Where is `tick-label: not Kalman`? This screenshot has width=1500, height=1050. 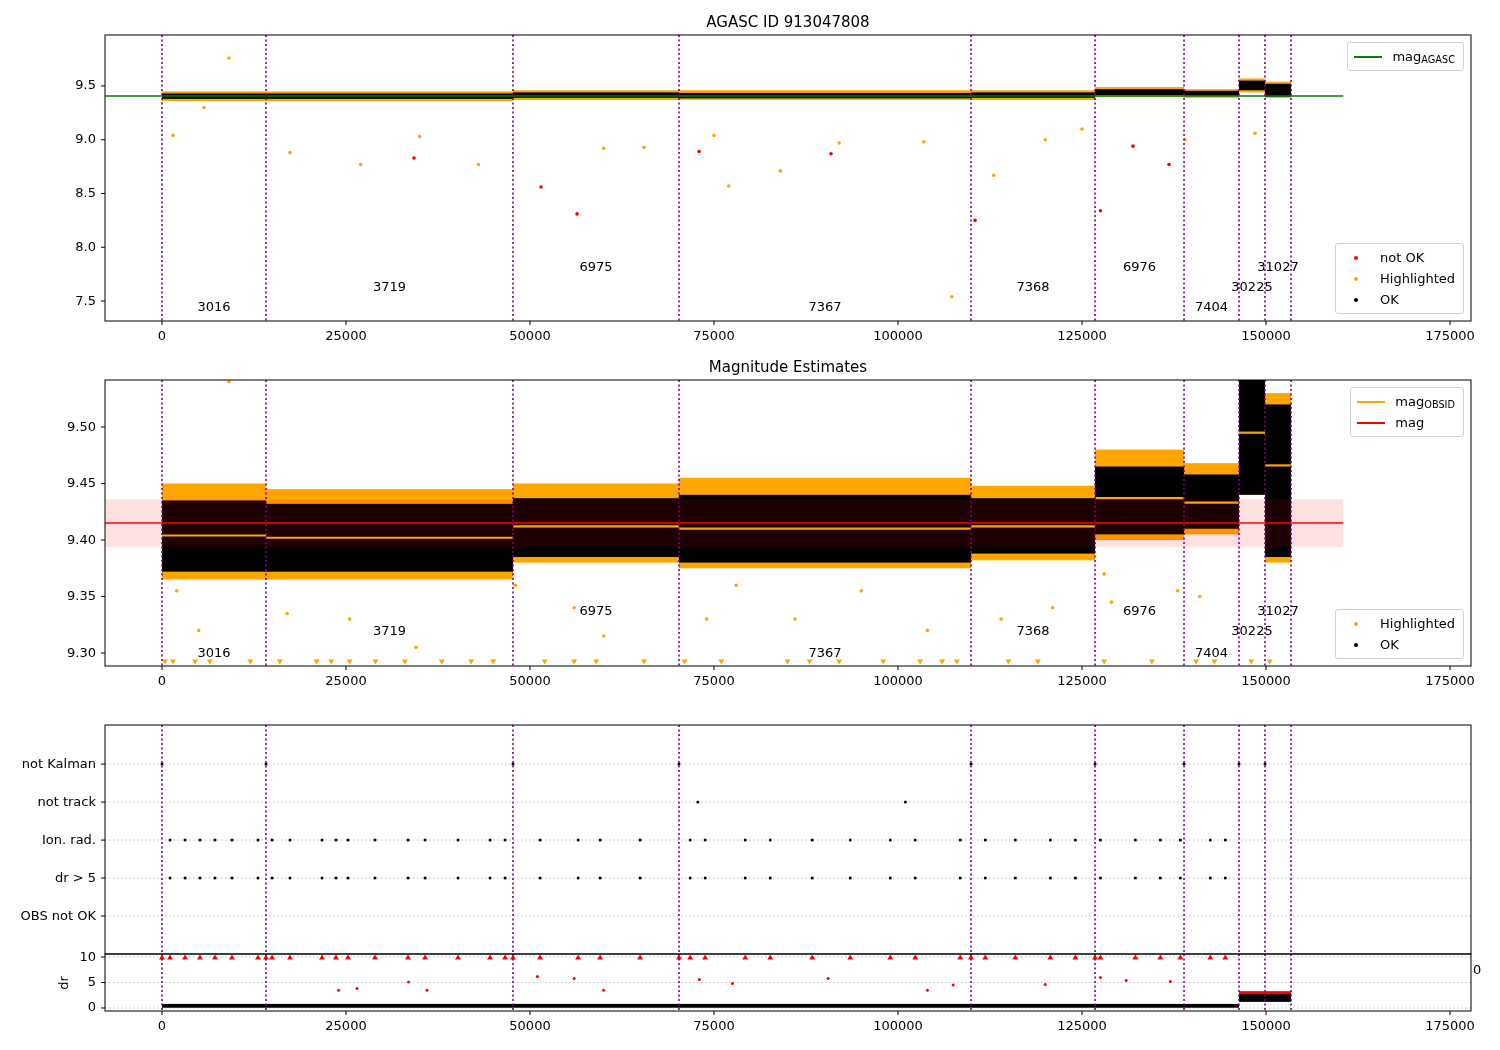
tick-label: not Kalman is located at coordinates (58, 763).